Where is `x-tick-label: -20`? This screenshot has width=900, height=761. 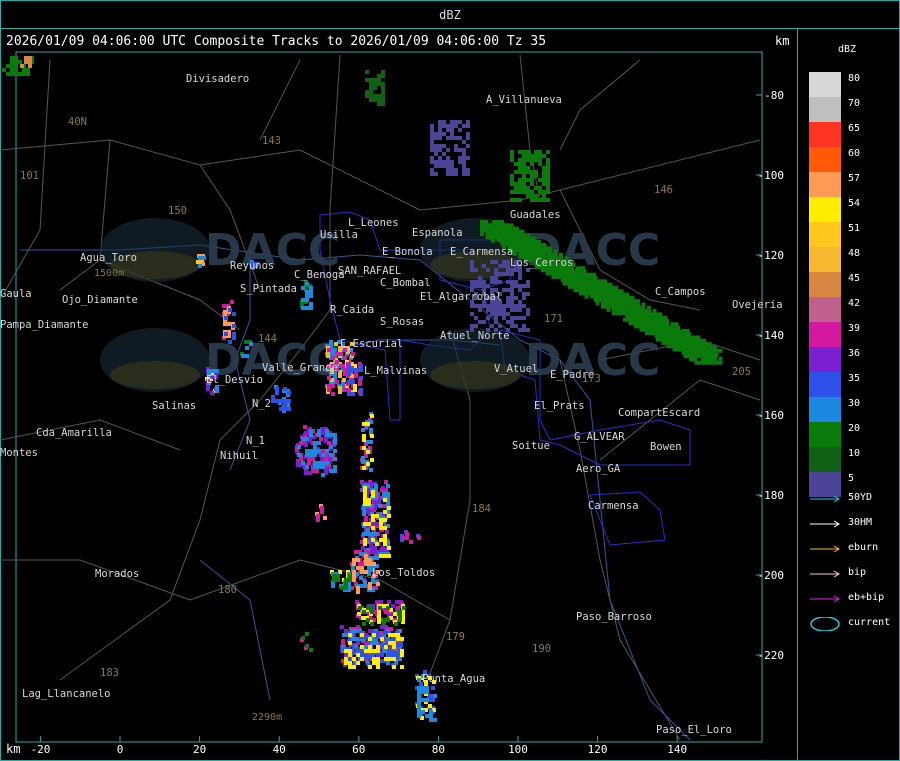
x-tick-label: -20 is located at coordinates (40, 749).